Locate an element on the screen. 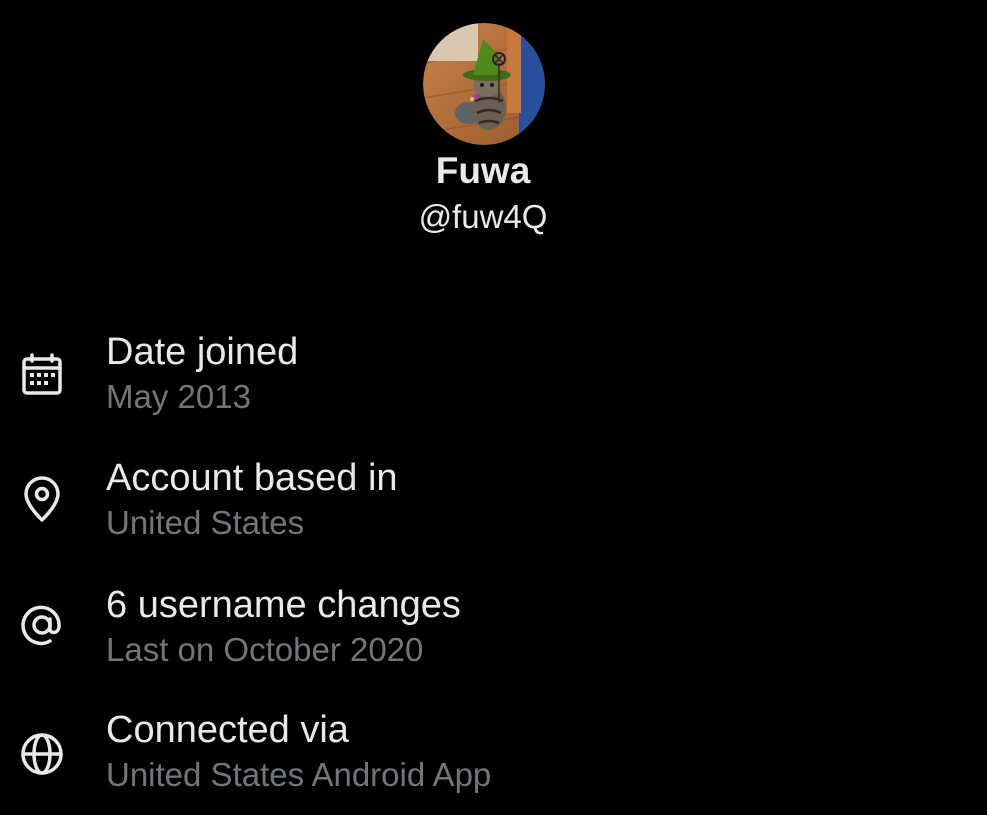  info-value: United States Android App is located at coordinates (299, 774).